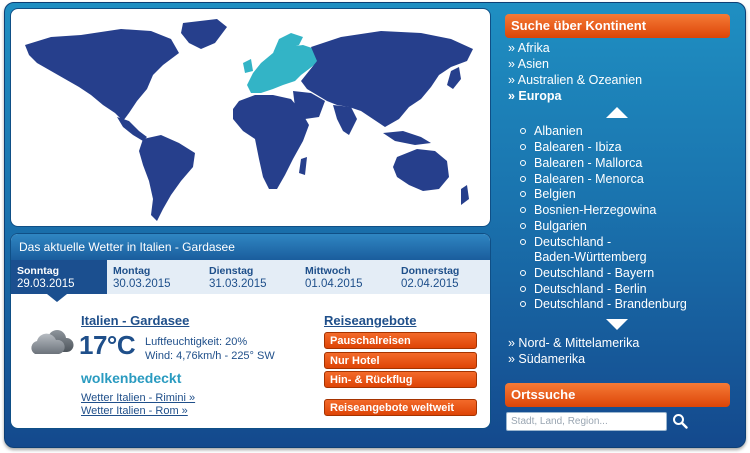 The image size is (750, 453). What do you see at coordinates (575, 80) in the screenshot?
I see `continent-link-australien: » Australien & Ozeanien` at bounding box center [575, 80].